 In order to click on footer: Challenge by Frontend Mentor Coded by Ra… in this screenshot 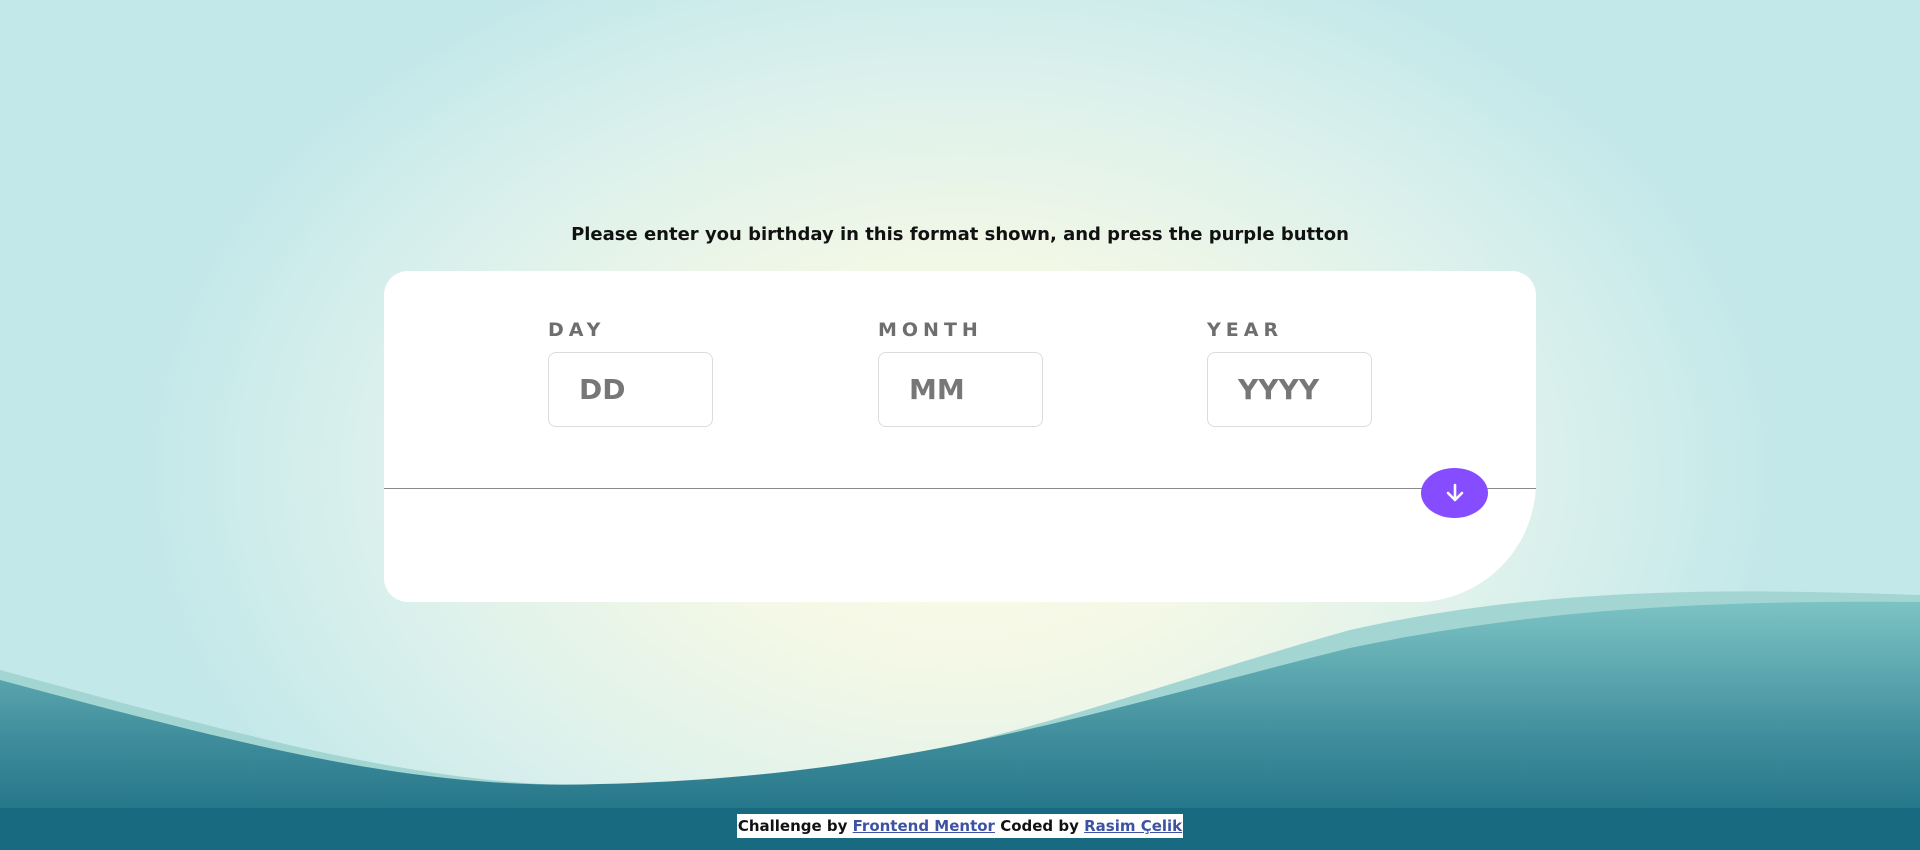, I will do `click(960, 826)`.